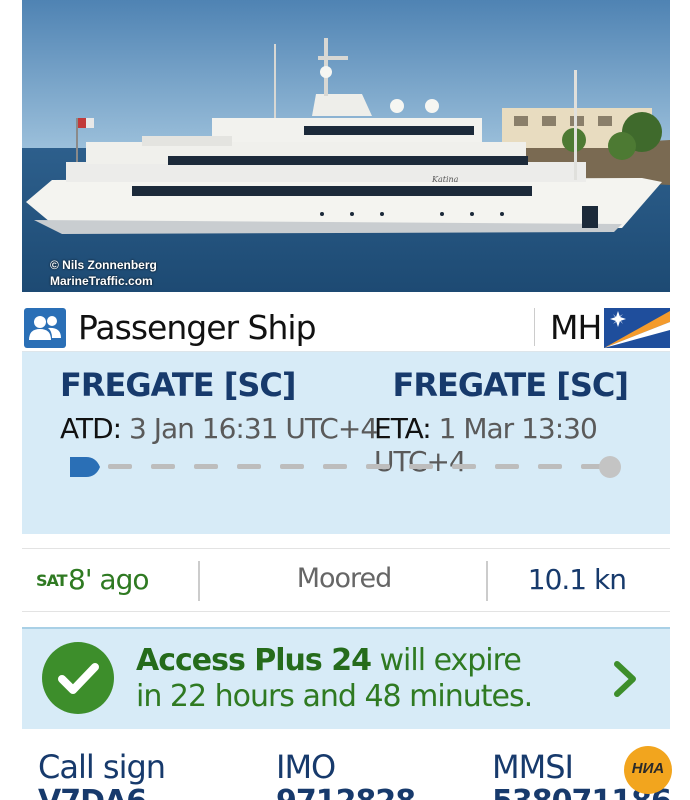  Describe the element at coordinates (254, 660) in the screenshot. I see `access-plan-name: Access Plus 24` at that location.